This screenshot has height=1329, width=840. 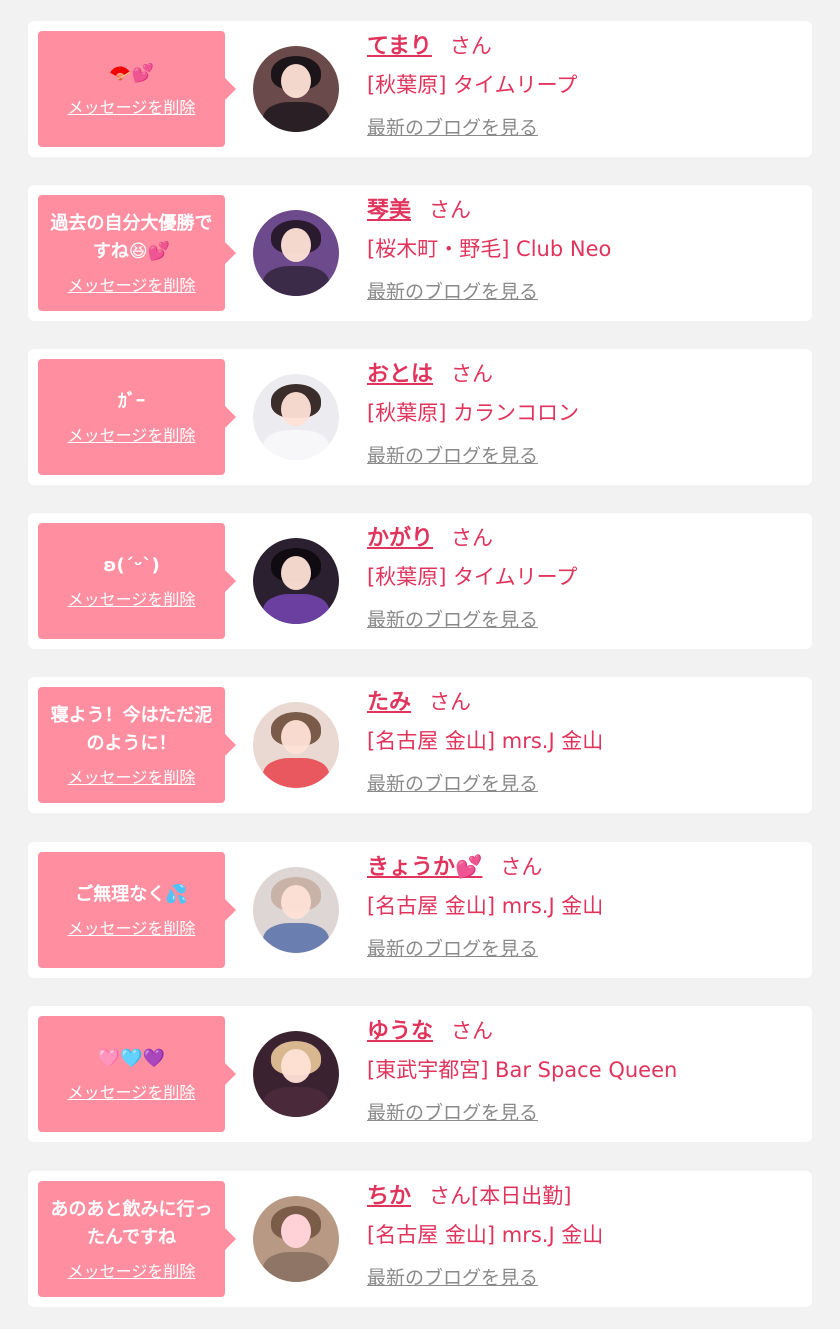 What do you see at coordinates (473, 413) in the screenshot?
I see `shop-name: [秋葉原] カランコロン` at bounding box center [473, 413].